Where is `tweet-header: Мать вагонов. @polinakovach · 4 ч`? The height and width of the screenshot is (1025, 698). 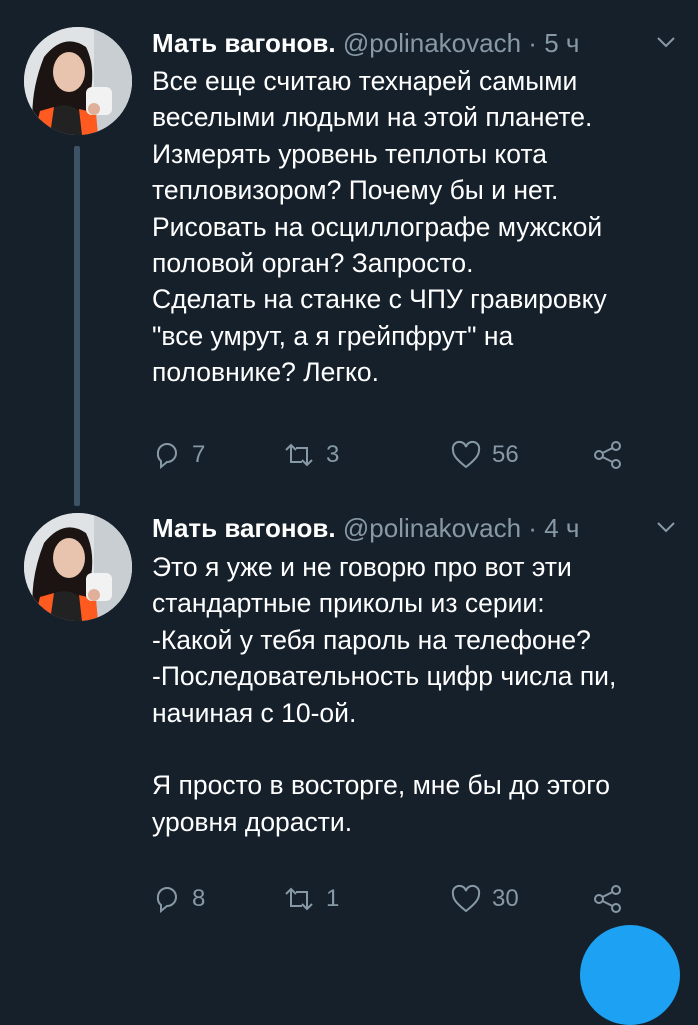 tweet-header: Мать вагонов. @polinakovach · 4 ч is located at coordinates (415, 528).